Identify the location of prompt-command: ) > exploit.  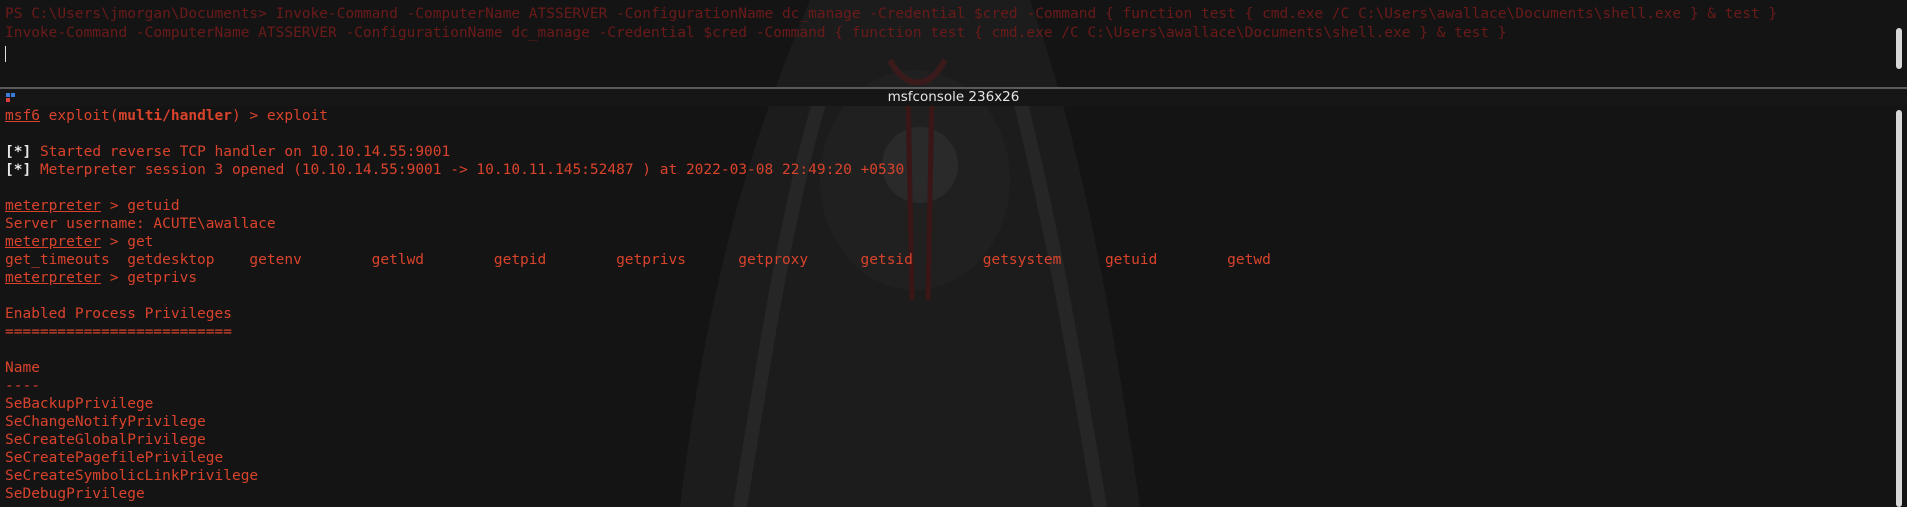
(280, 116).